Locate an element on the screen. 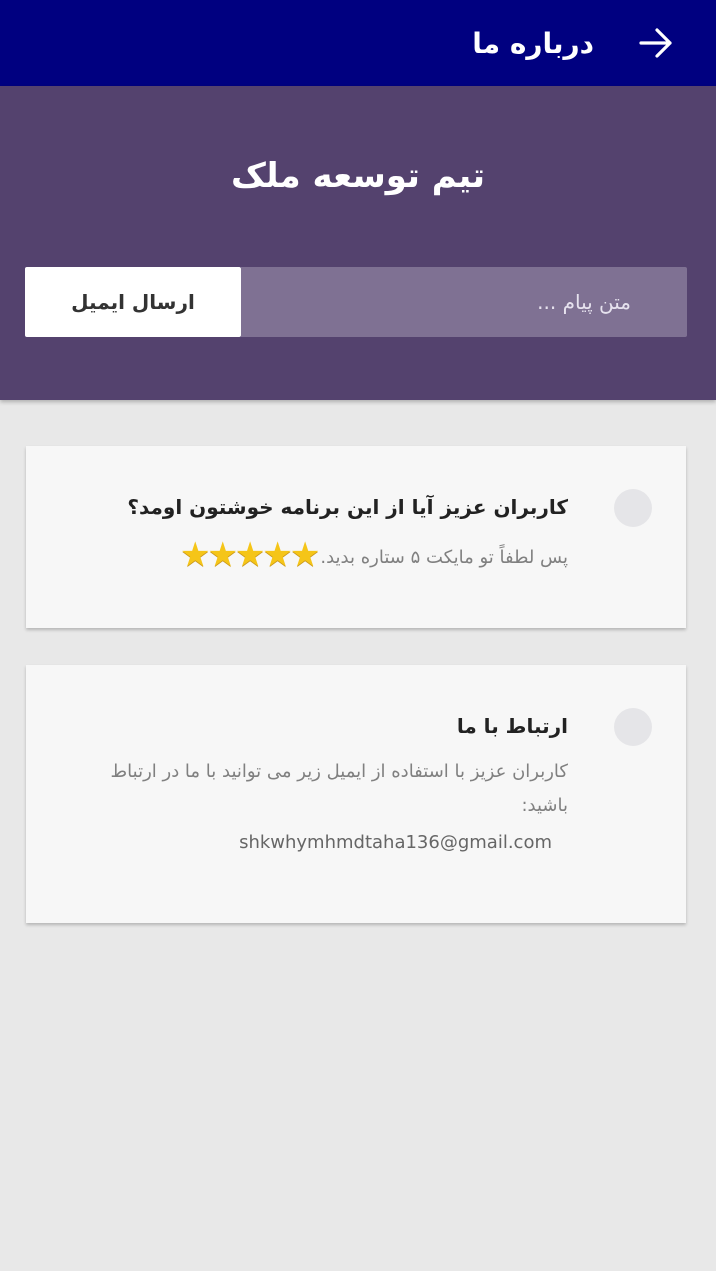  arrow-right-icon is located at coordinates (655, 43).